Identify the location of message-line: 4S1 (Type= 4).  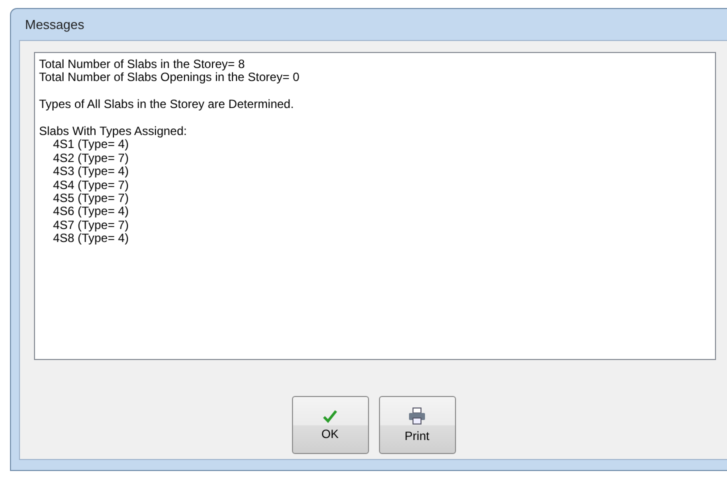
(90, 145).